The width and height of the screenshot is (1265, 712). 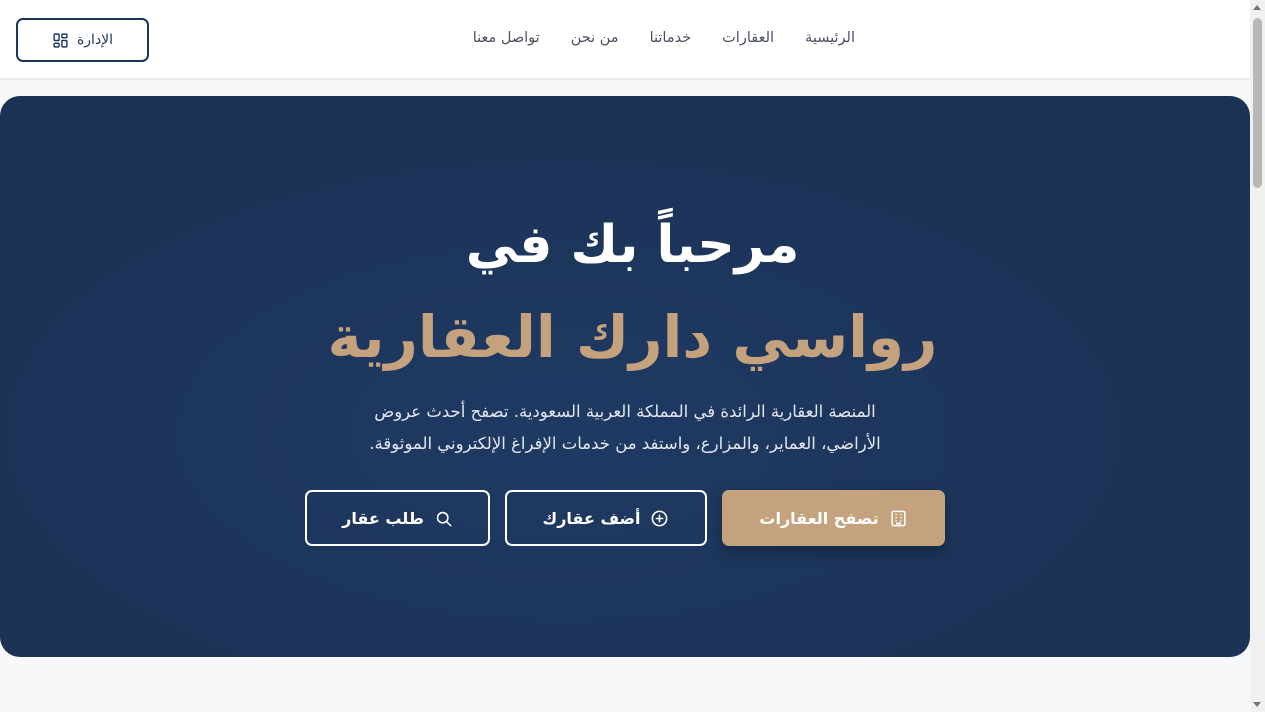 I want to click on admin-label: الإدارة, so click(x=95, y=40).